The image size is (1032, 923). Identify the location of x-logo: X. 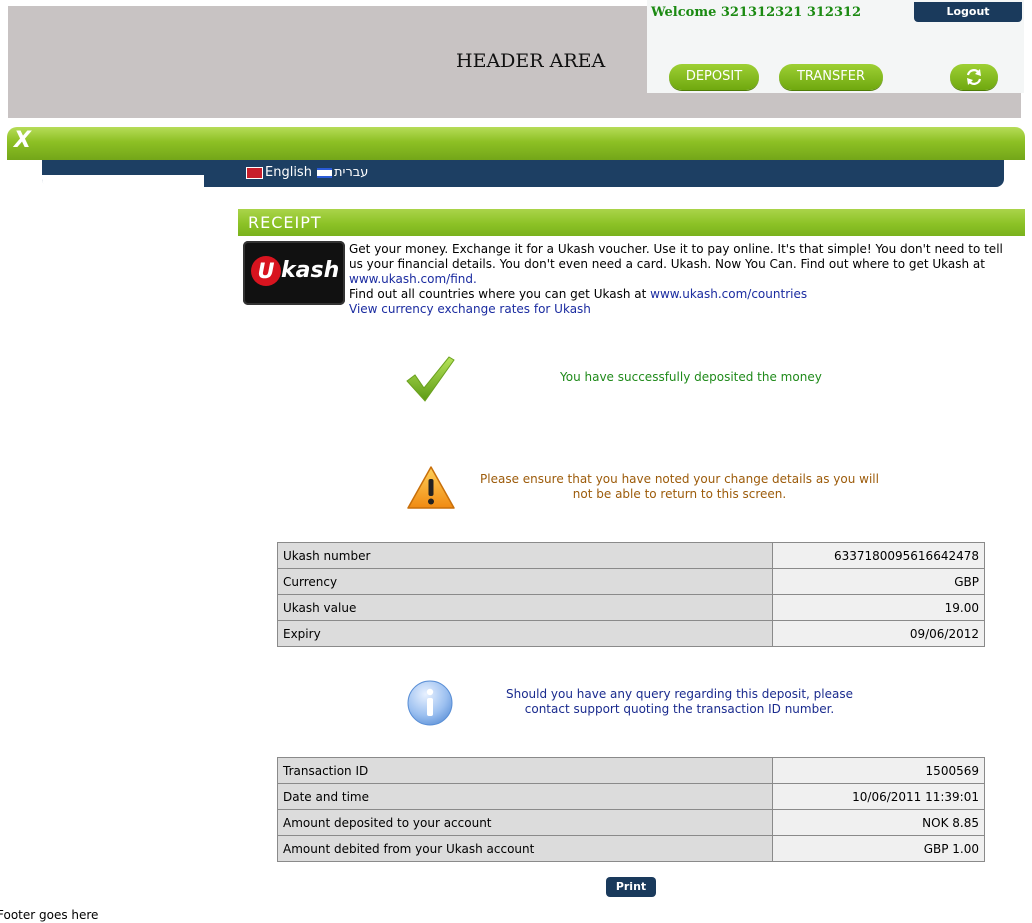
(22, 140).